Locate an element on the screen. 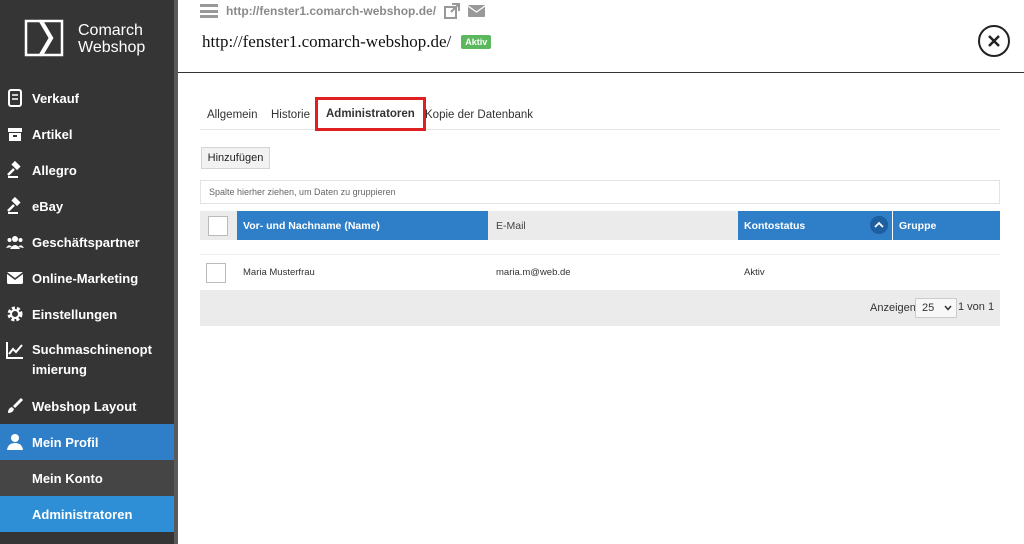 The image size is (1024, 544). column-header-status: Kontostatus is located at coordinates (815, 225).